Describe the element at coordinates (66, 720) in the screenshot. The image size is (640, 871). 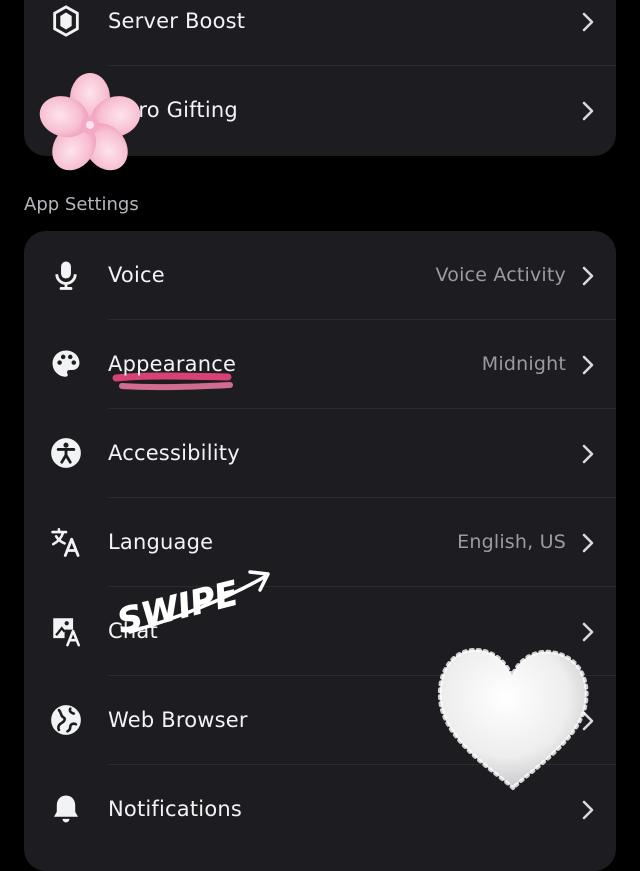
I see `globe-icon` at that location.